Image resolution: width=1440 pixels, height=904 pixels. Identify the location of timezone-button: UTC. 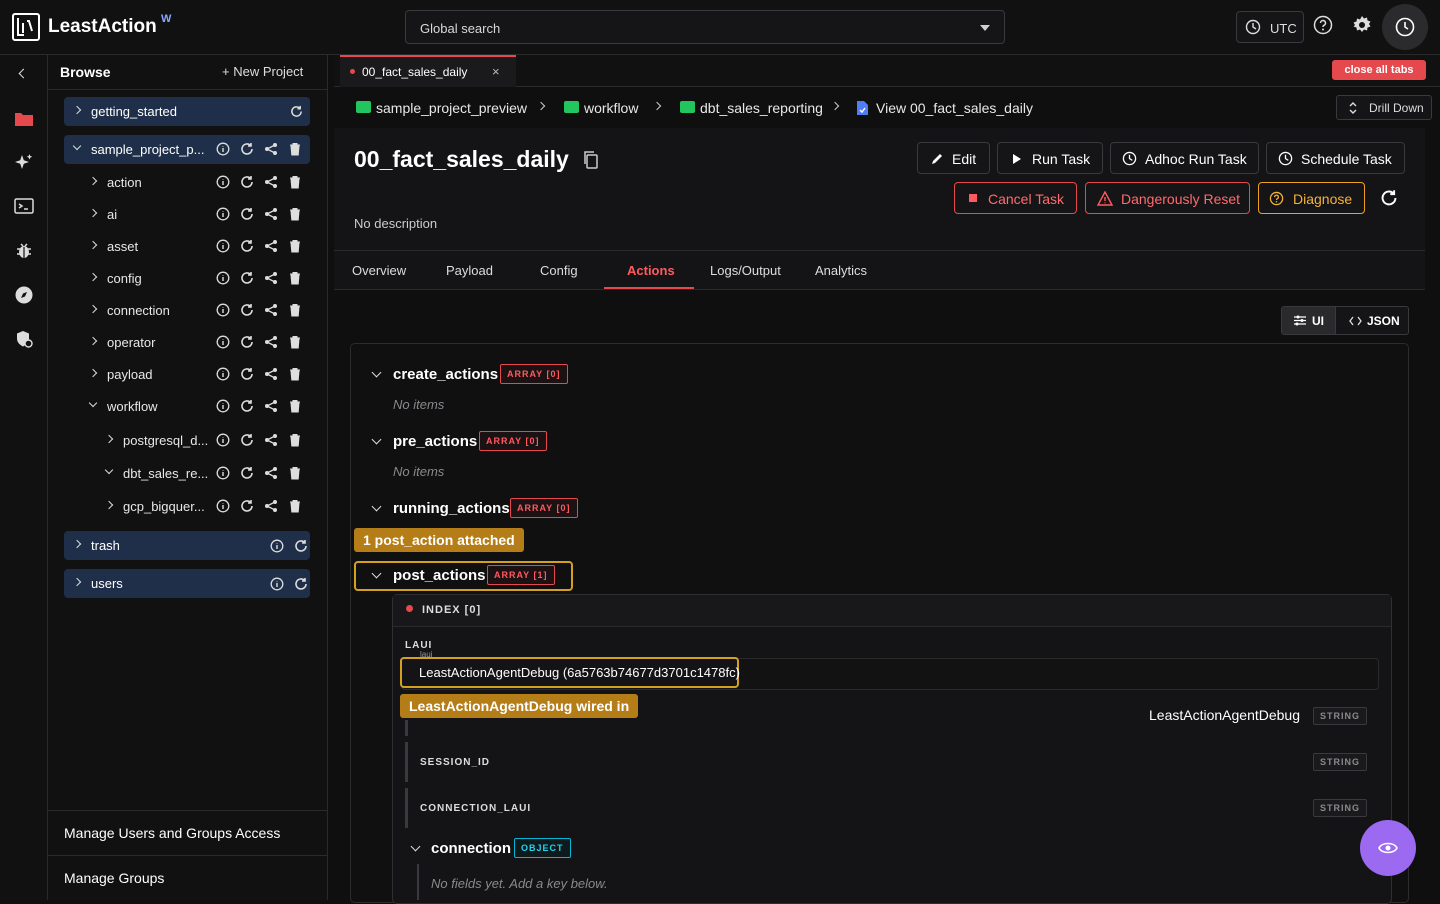
(1270, 27).